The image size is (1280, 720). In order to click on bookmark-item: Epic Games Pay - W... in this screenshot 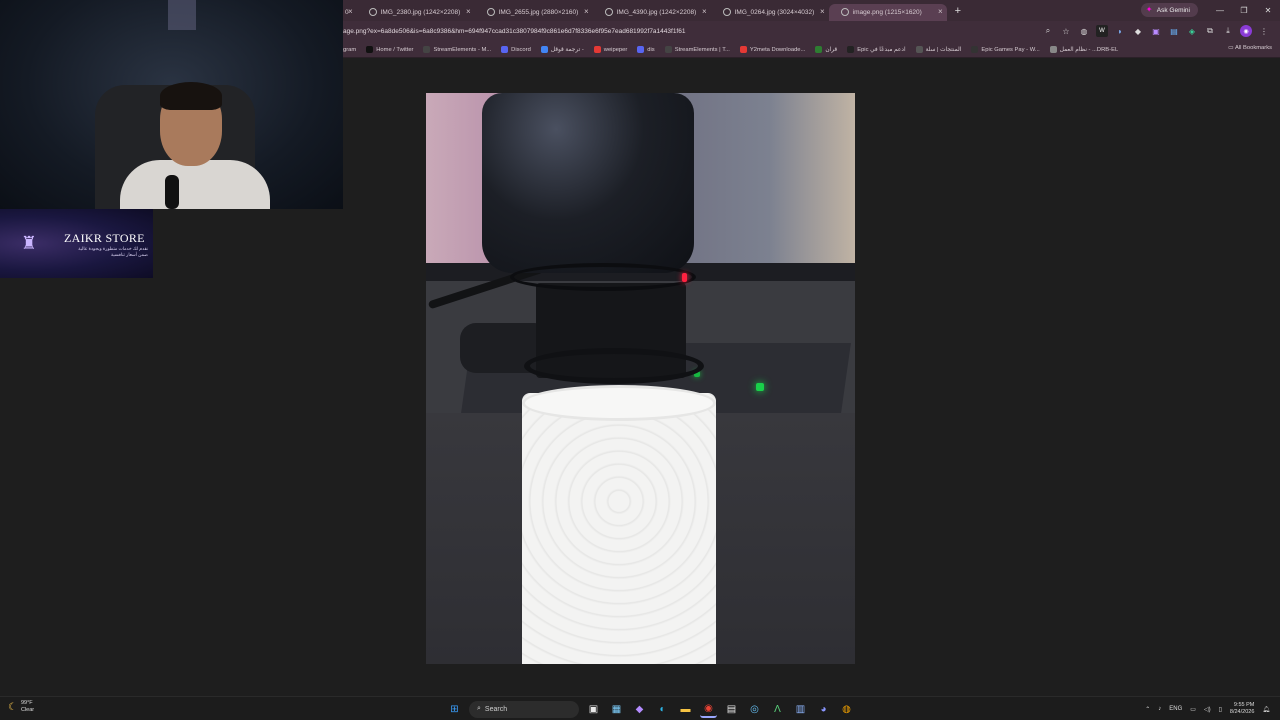, I will do `click(1005, 49)`.